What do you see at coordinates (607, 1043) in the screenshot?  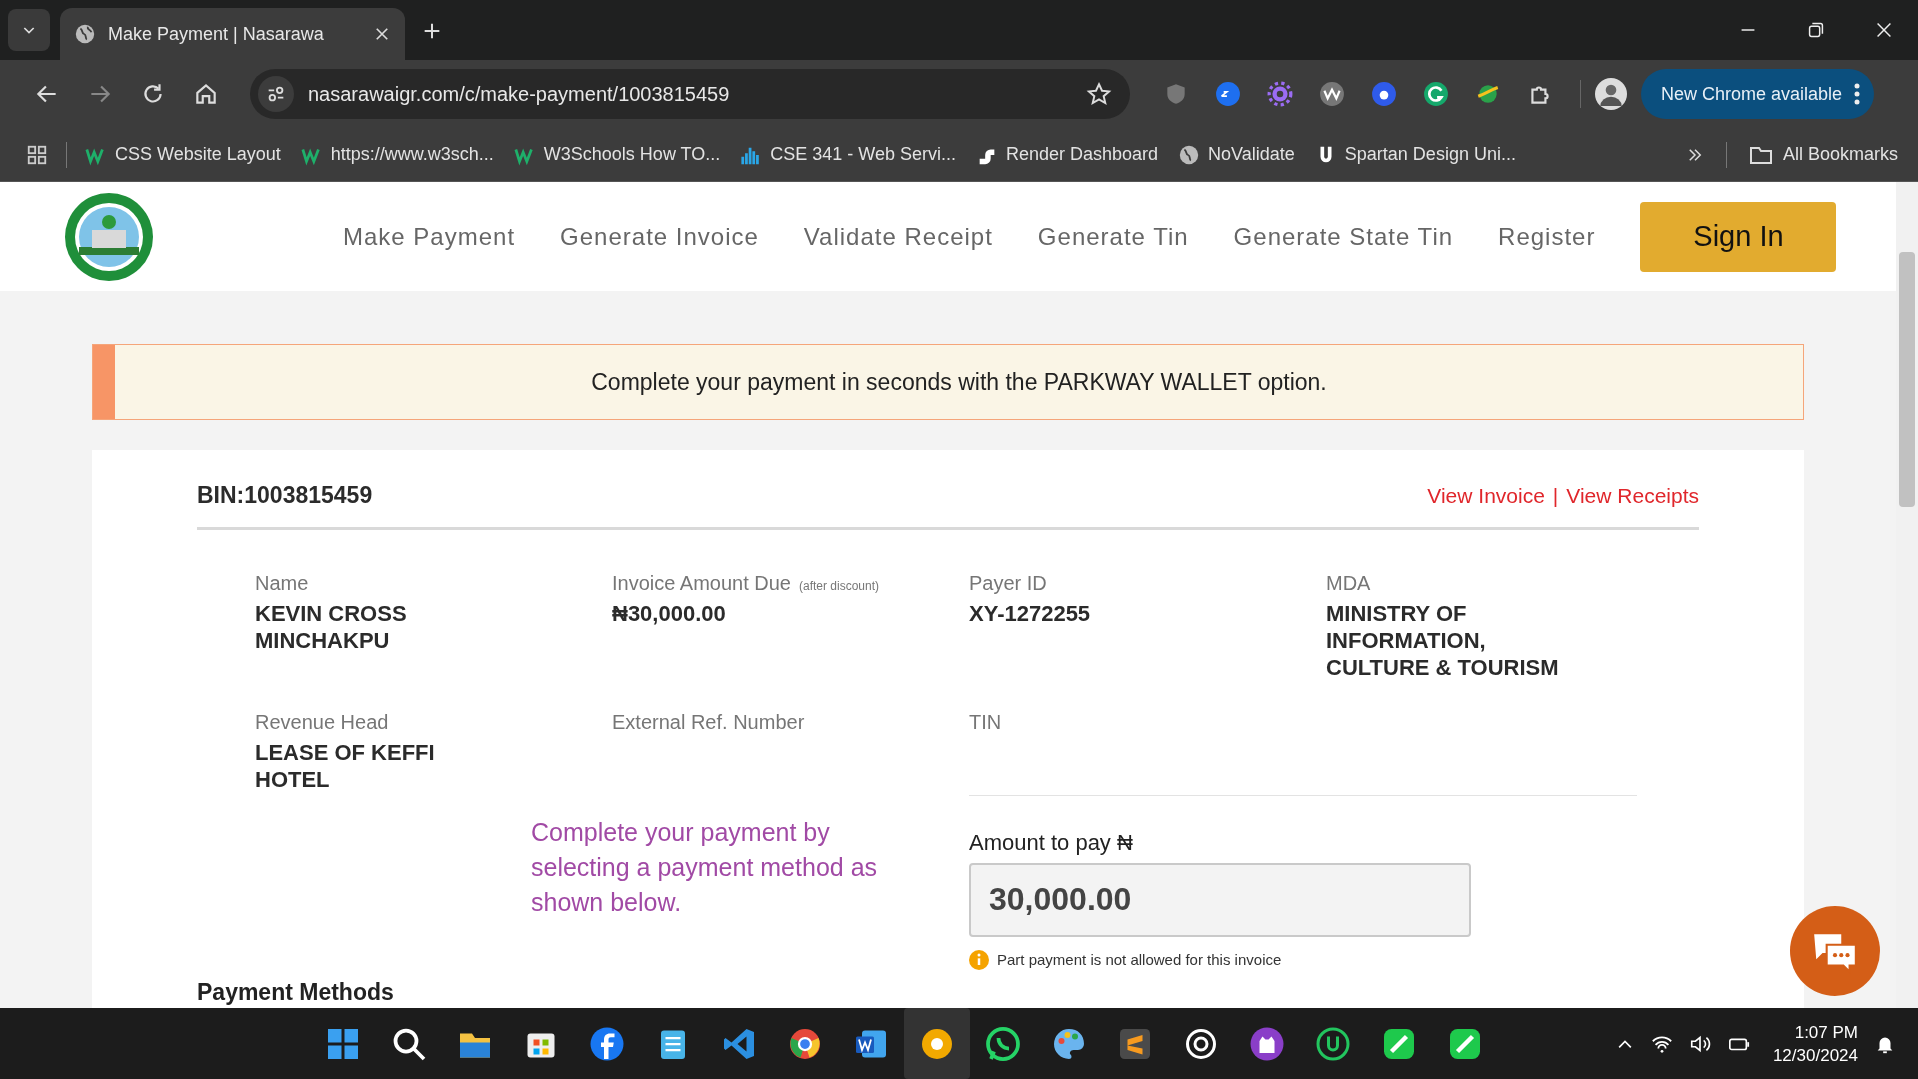 I see `facebook-icon` at bounding box center [607, 1043].